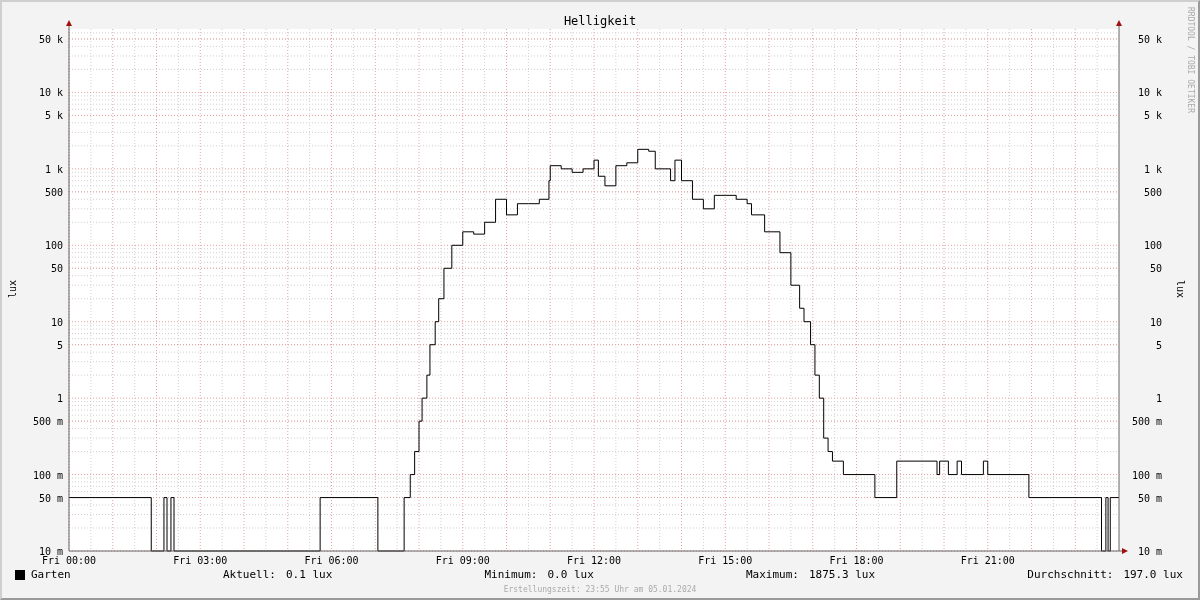 This screenshot has height=600, width=1200. Describe the element at coordinates (987, 560) in the screenshot. I see `x-tick-label: Fri 21:00` at that location.